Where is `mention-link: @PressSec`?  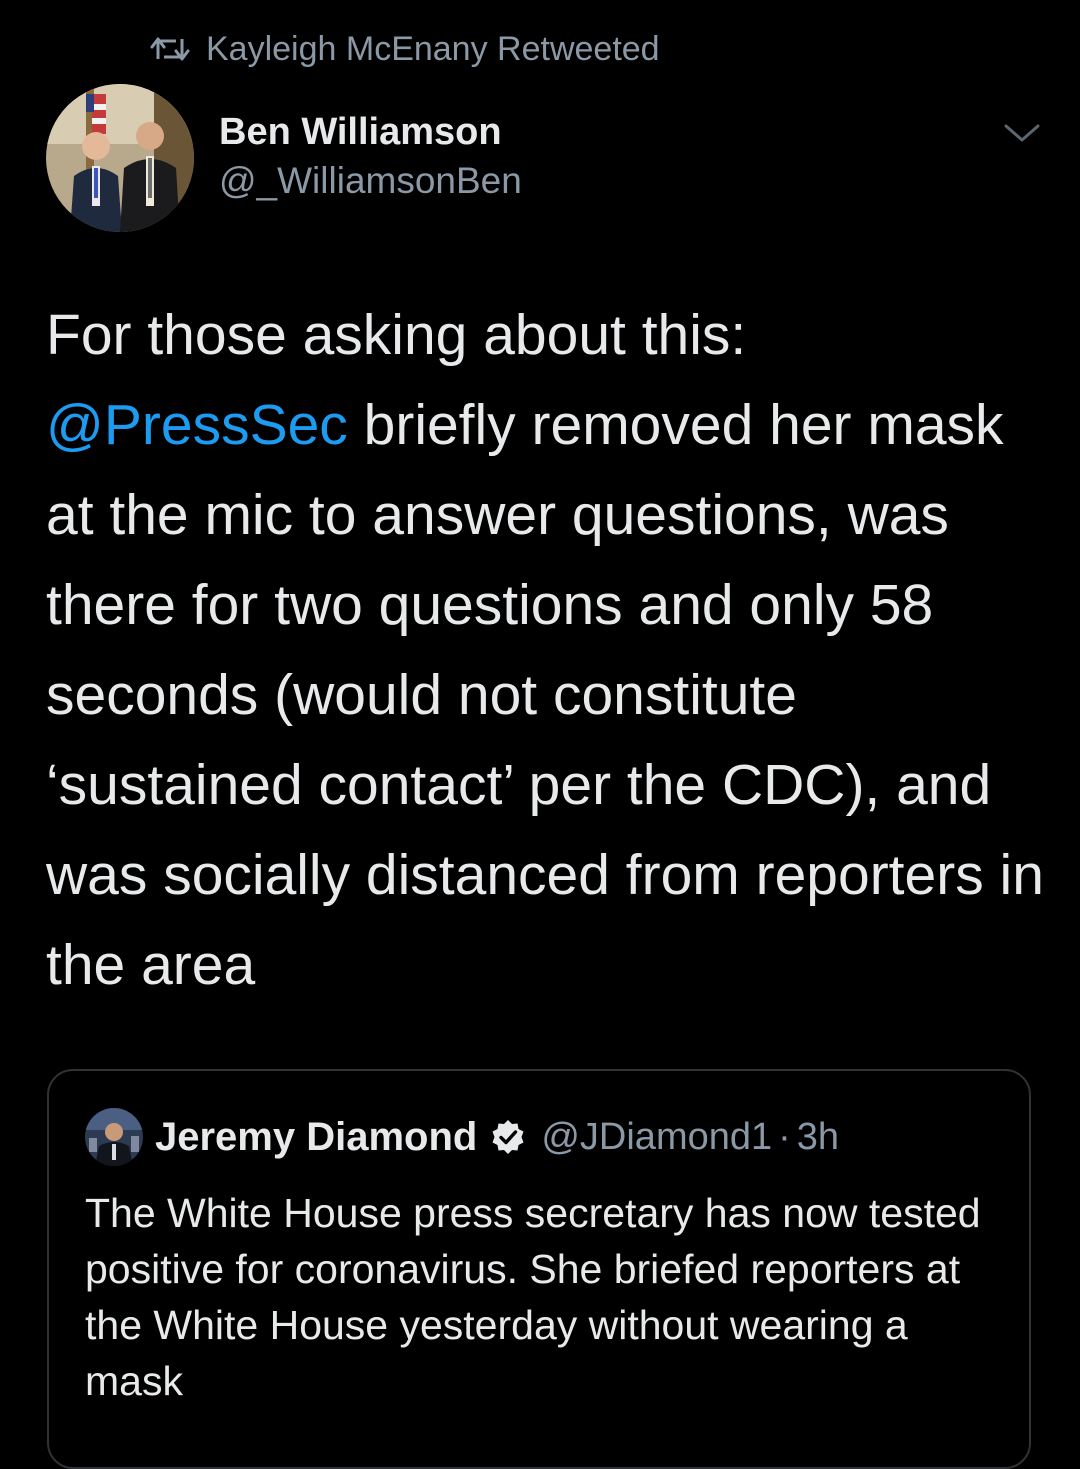 mention-link: @PressSec is located at coordinates (197, 425).